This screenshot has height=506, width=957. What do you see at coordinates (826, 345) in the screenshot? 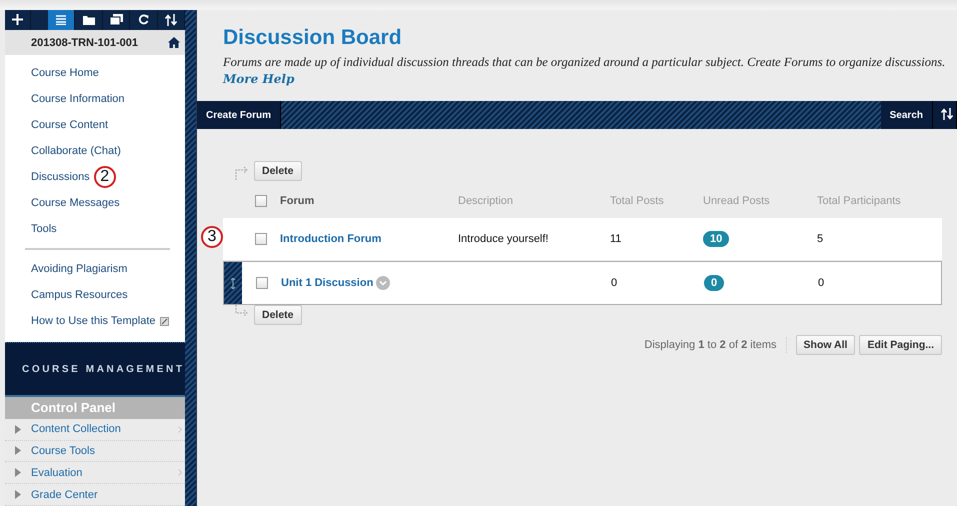
I see `show-all-button: Show All` at bounding box center [826, 345].